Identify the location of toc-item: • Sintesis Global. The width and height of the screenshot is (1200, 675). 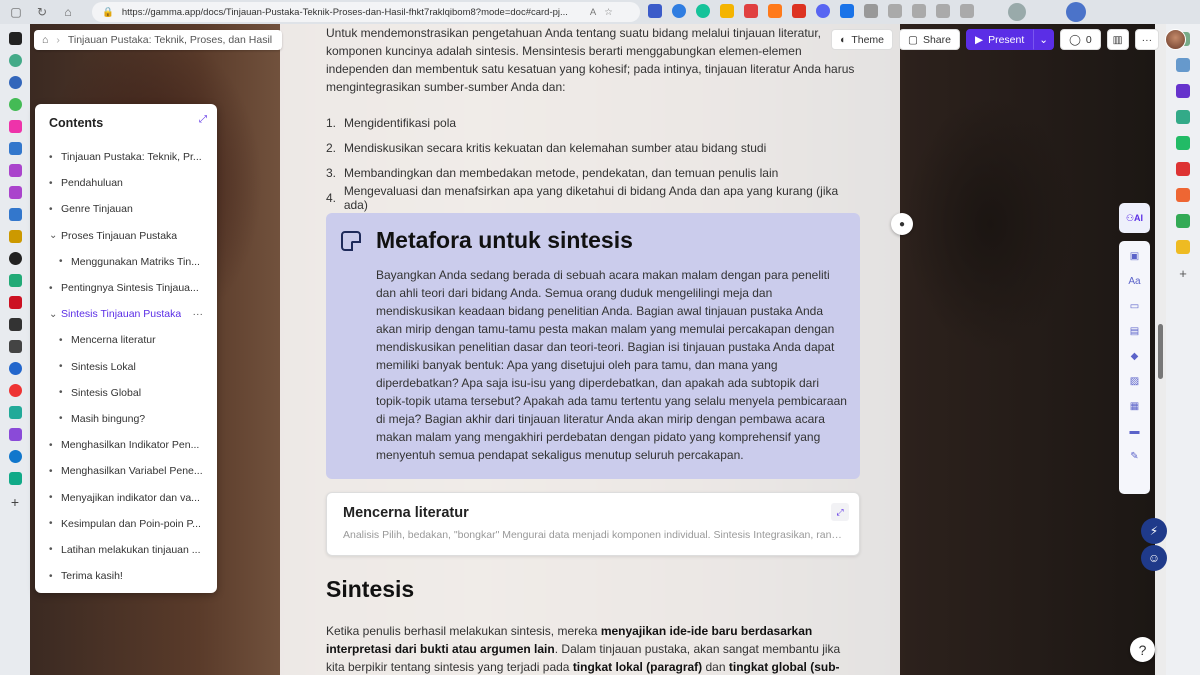
(128, 393).